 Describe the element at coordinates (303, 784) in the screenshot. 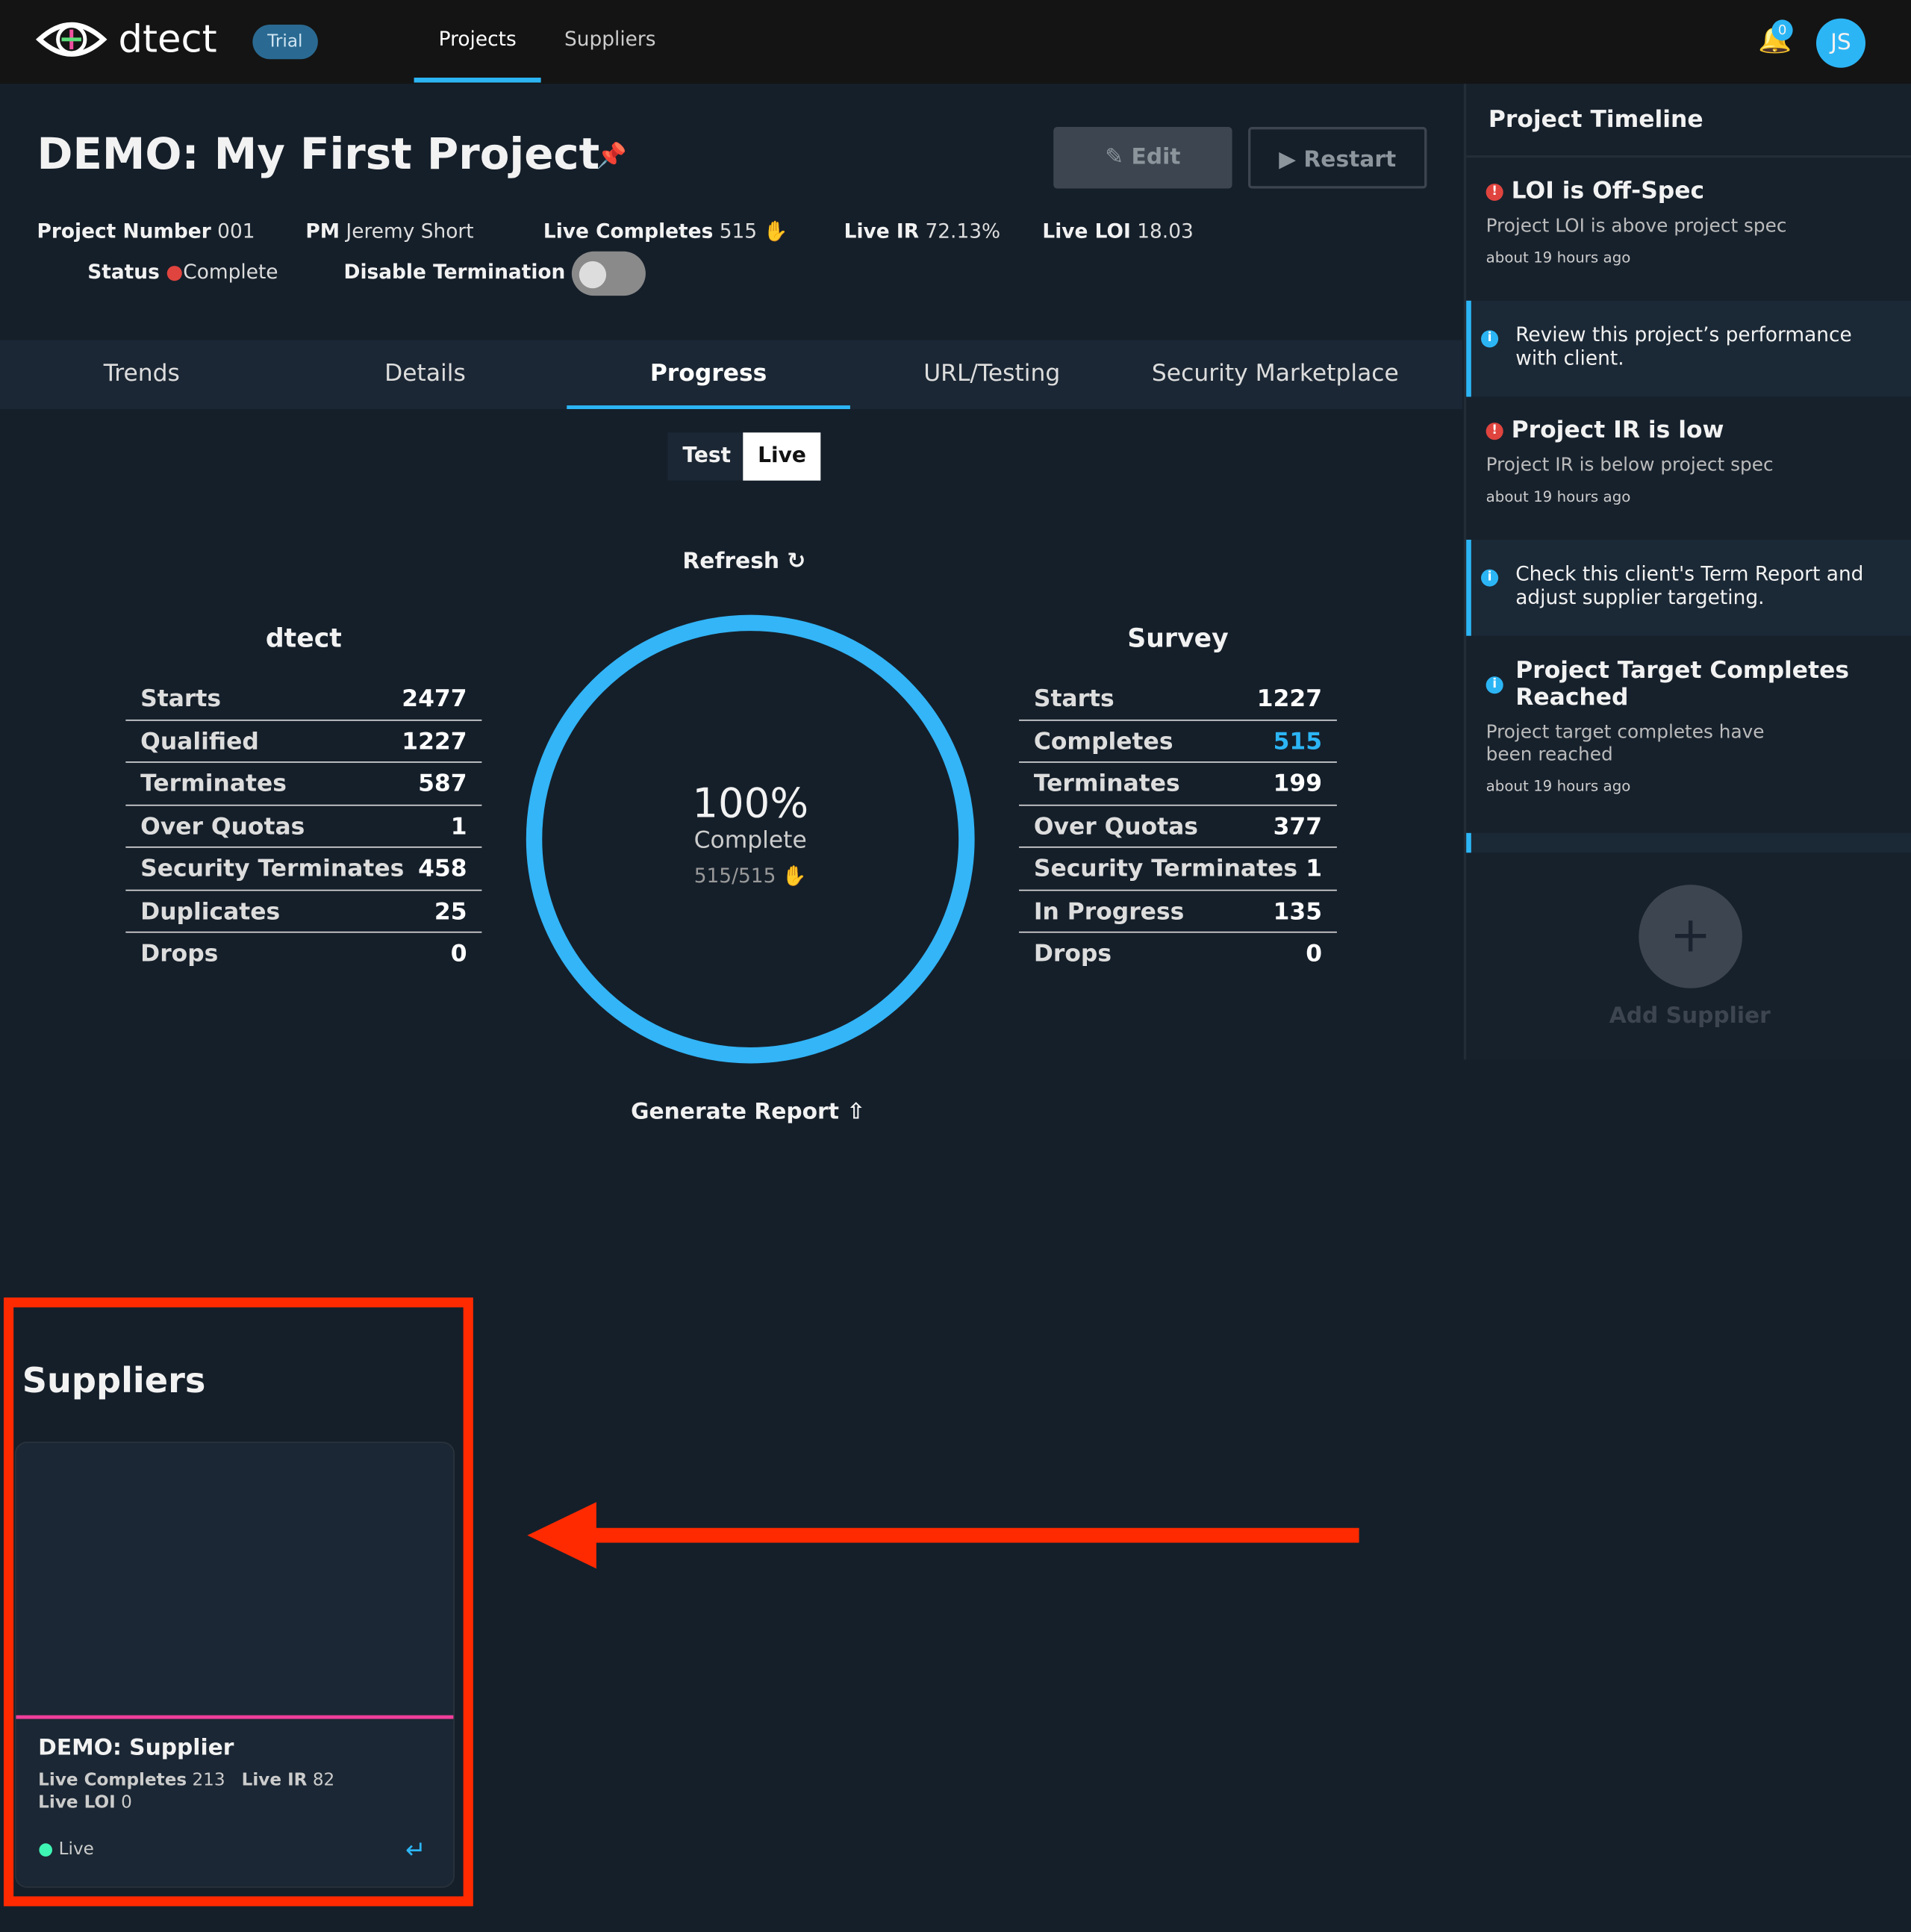

I see `stat-row: Terminates 587` at that location.